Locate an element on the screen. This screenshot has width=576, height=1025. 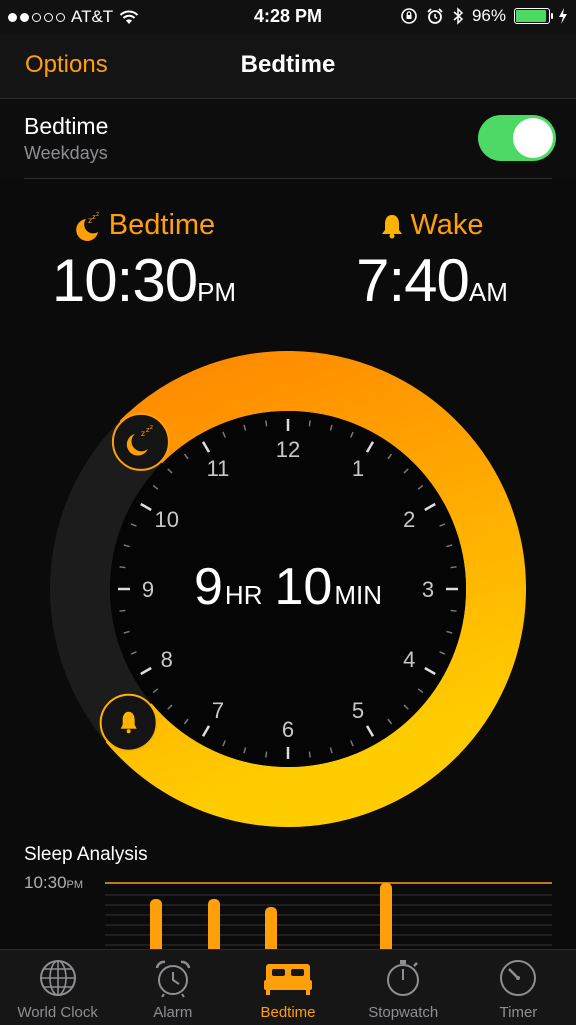
sleep-moon-icon: z z z is located at coordinates (87, 226).